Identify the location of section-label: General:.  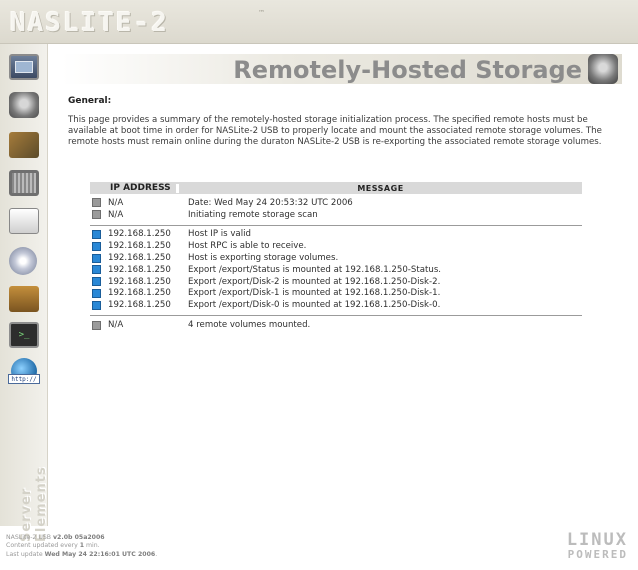
(90, 101).